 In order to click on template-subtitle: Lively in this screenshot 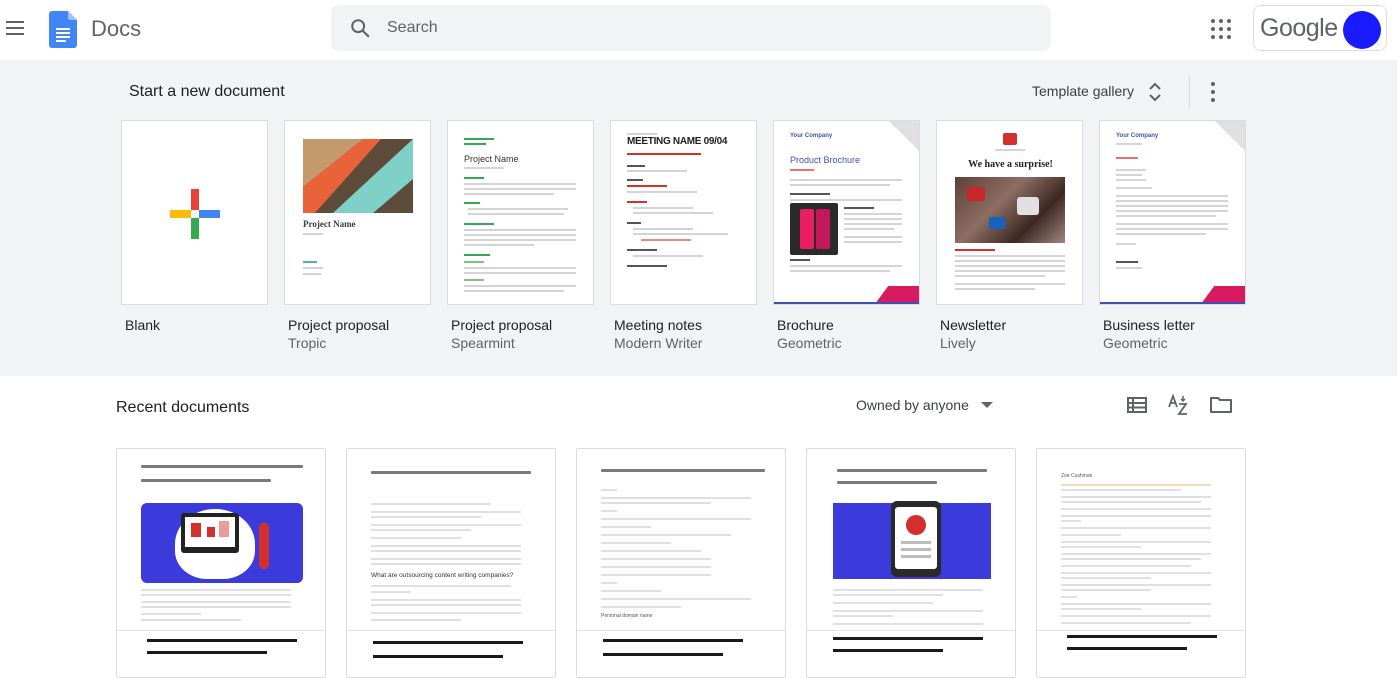, I will do `click(958, 343)`.